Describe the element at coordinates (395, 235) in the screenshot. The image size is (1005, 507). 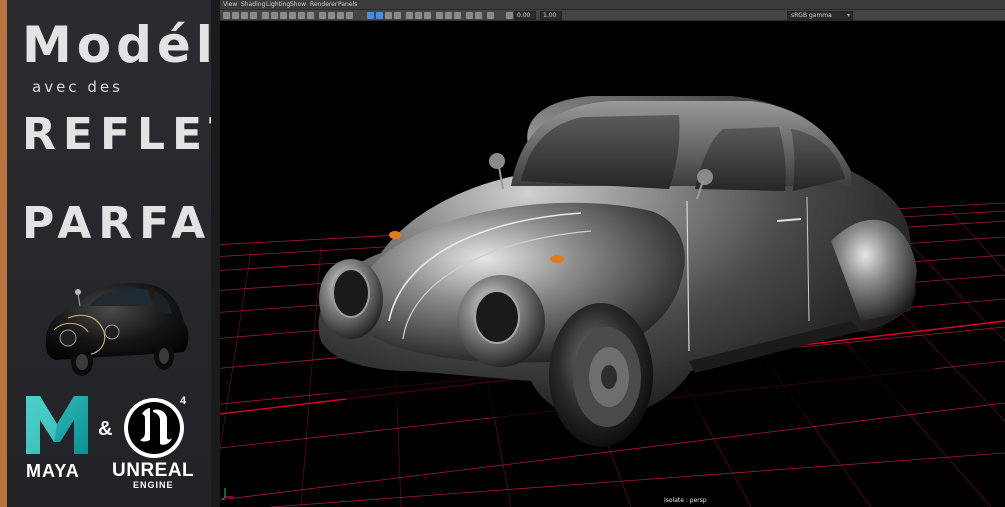
I see `turn-signal-left` at that location.